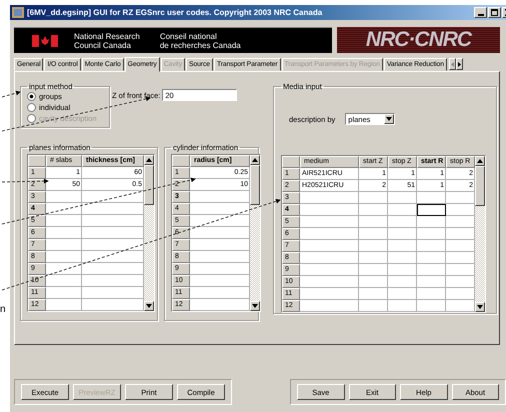 The width and height of the screenshot is (506, 412). I want to click on annotation-text: n, so click(3, 309).